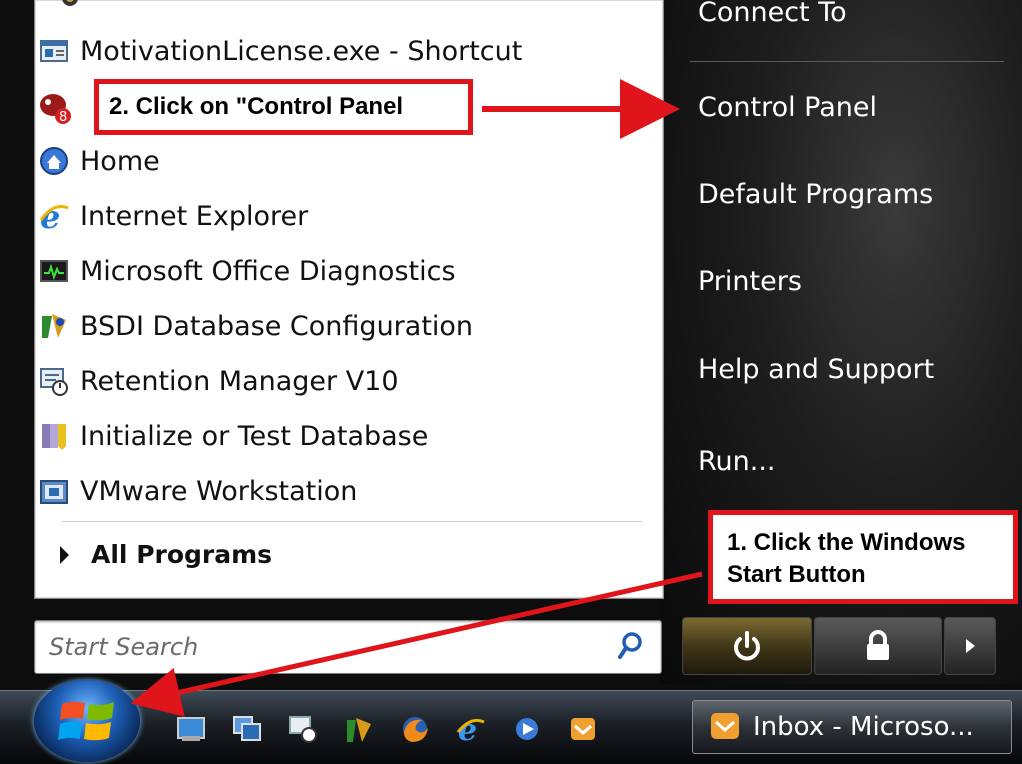  What do you see at coordinates (846, 542) in the screenshot?
I see `annotation-step-1-line1: 1. Click the Windows` at bounding box center [846, 542].